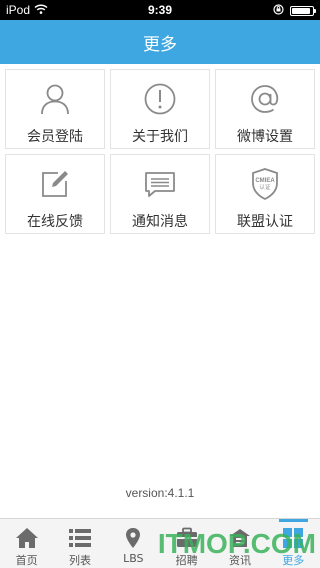 Image resolution: width=320 pixels, height=568 pixels. Describe the element at coordinates (160, 137) in the screenshot. I see `tile-label: 关于我们` at that location.